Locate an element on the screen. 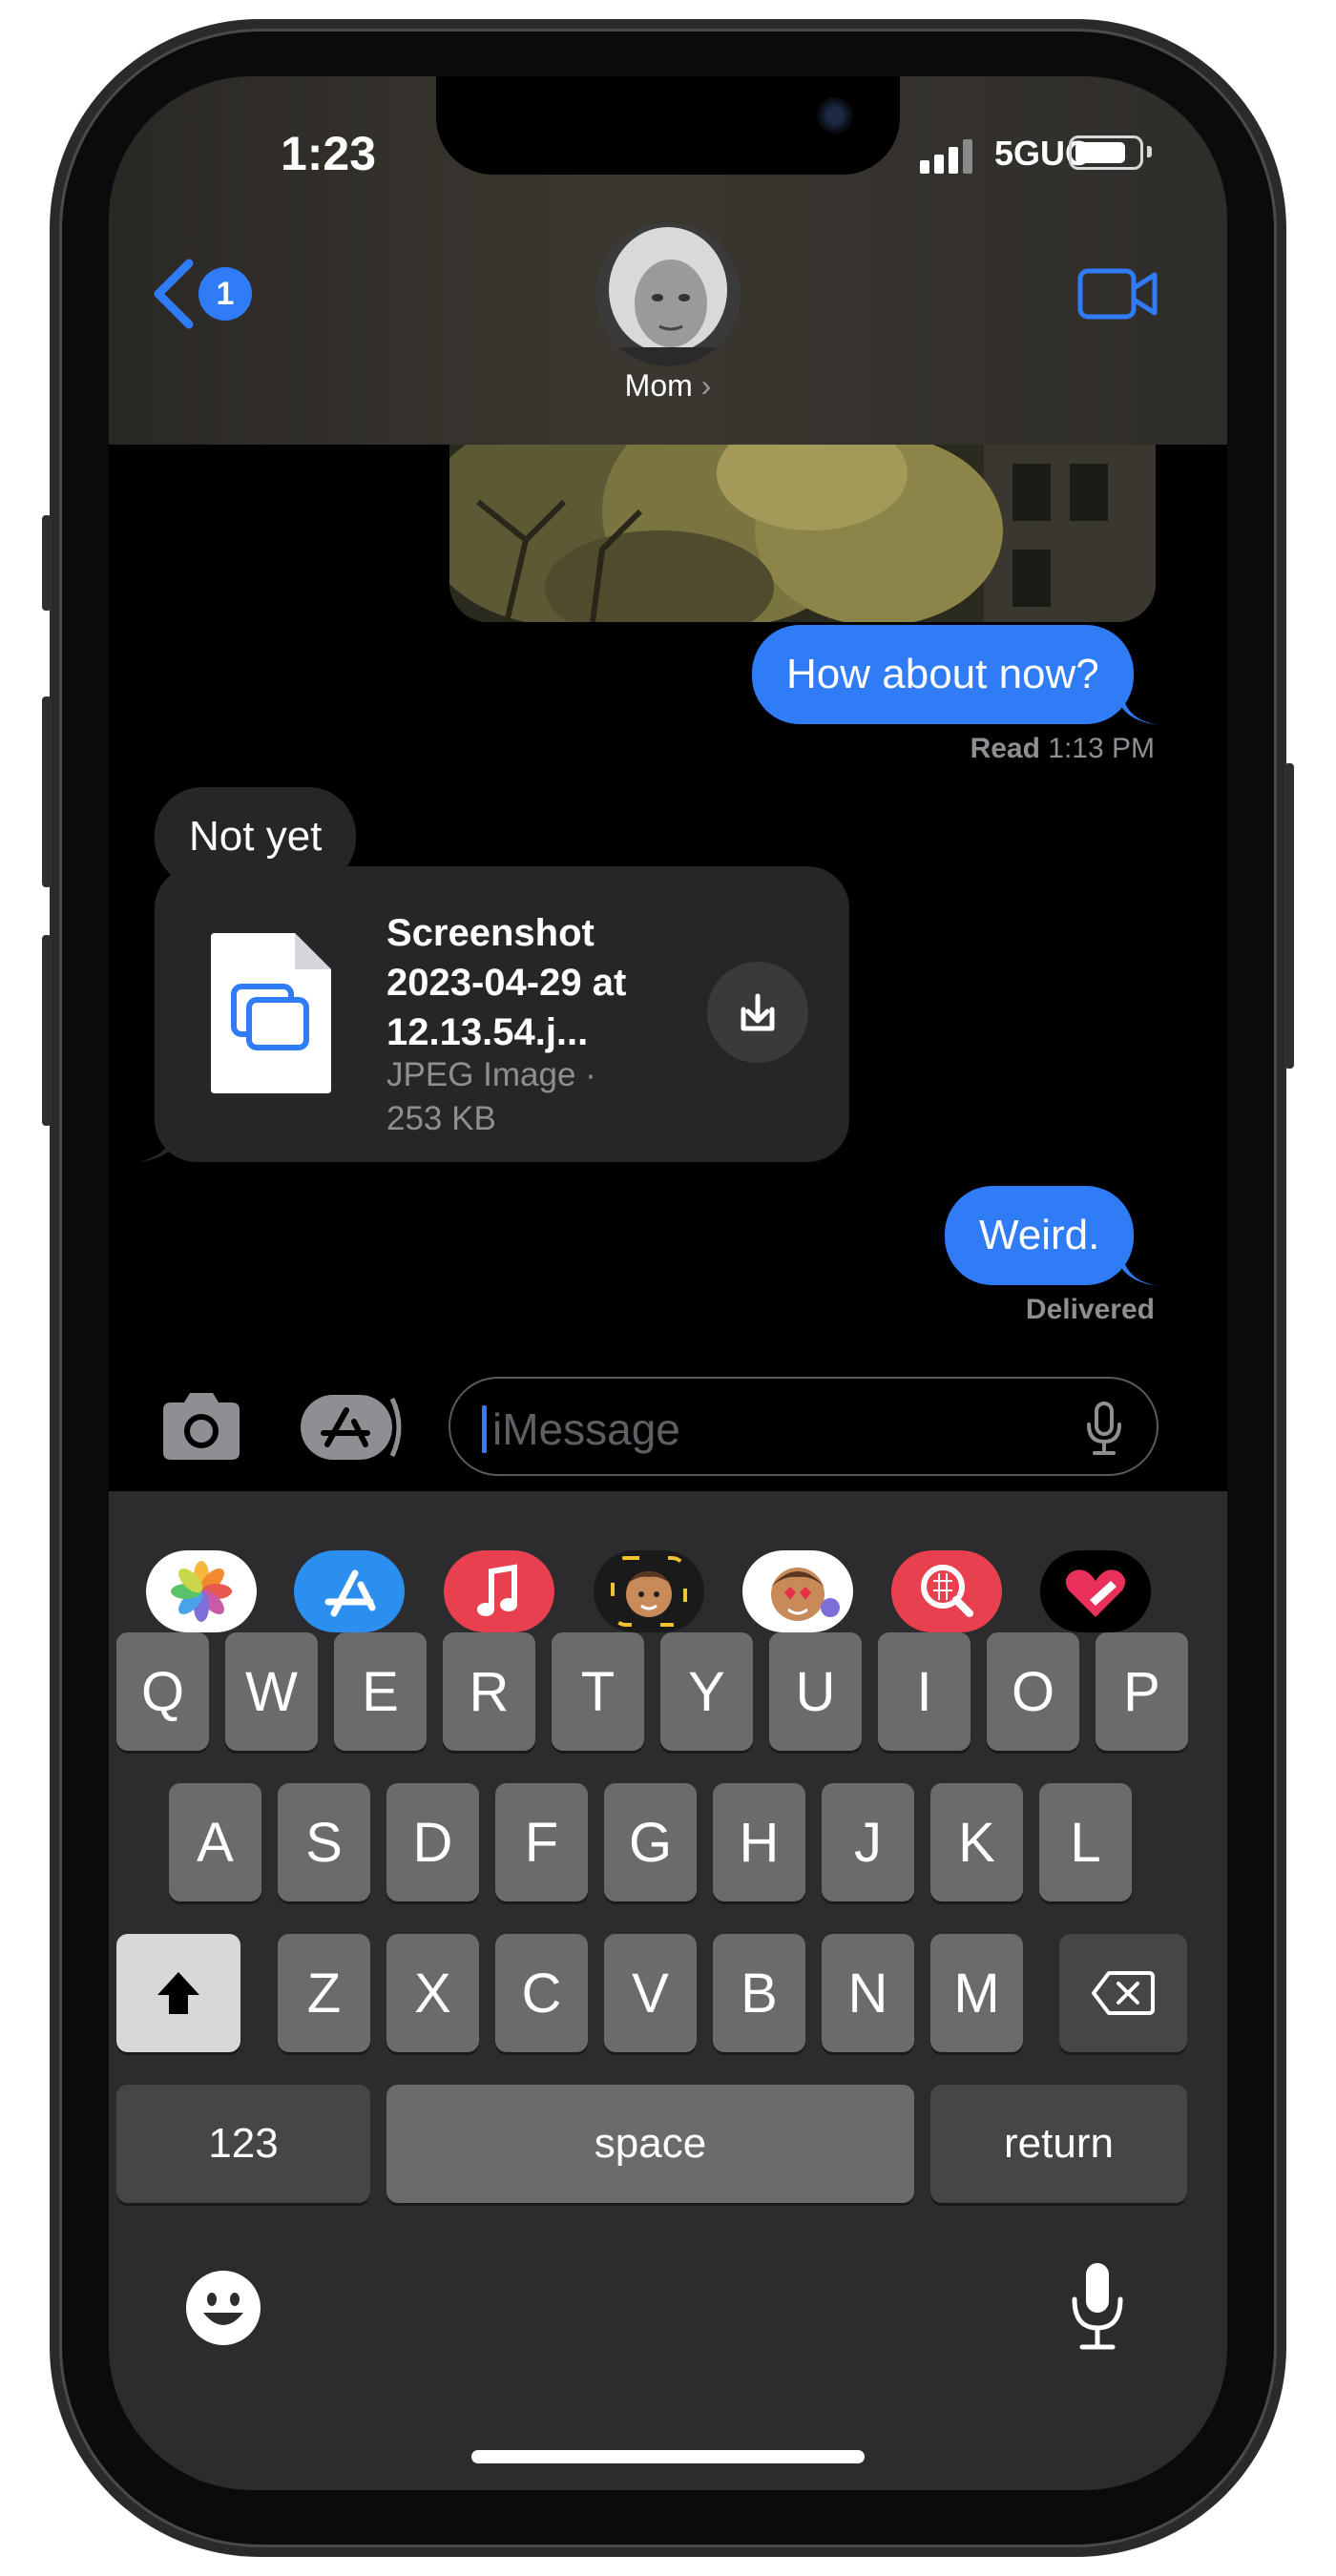 The height and width of the screenshot is (2576, 1336). side-button is located at coordinates (1289, 916).